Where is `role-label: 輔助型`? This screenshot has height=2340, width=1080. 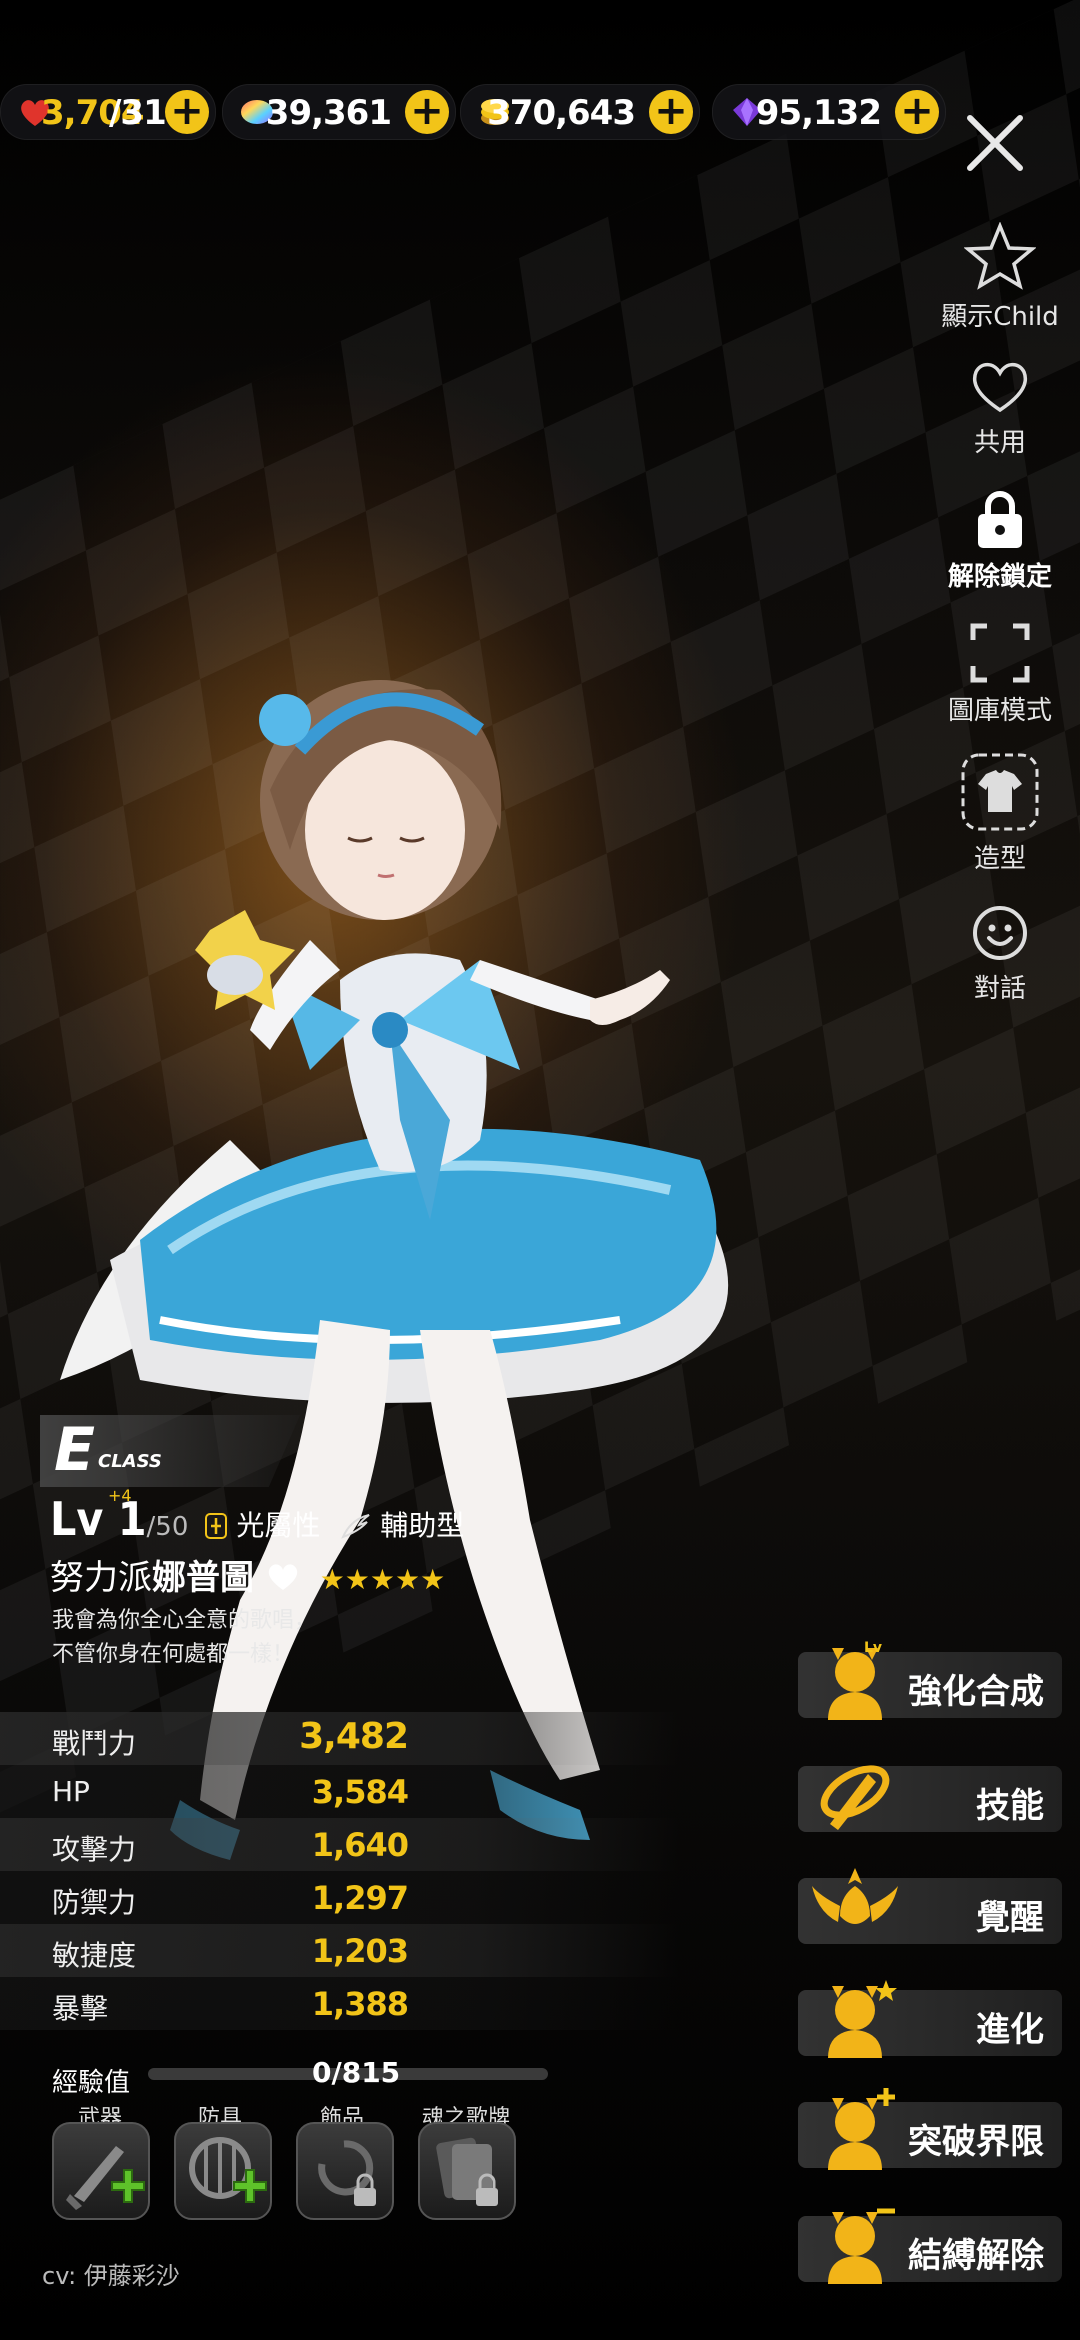
role-label: 輔助型 is located at coordinates (422, 1525).